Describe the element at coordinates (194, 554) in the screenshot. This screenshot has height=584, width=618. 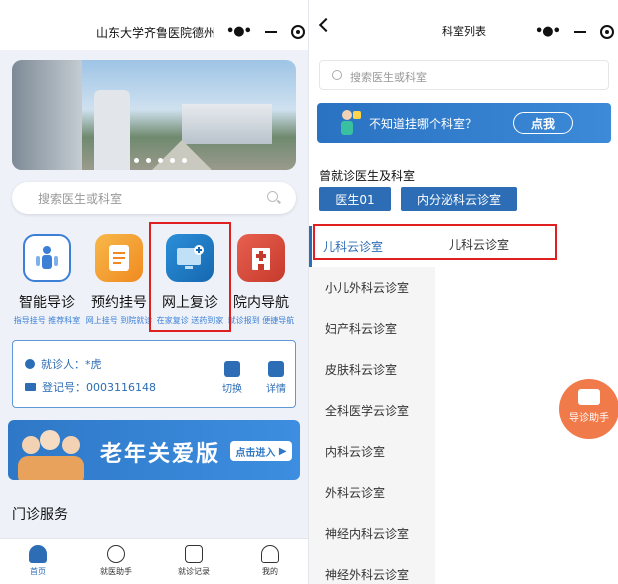
I see `record-icon` at that location.